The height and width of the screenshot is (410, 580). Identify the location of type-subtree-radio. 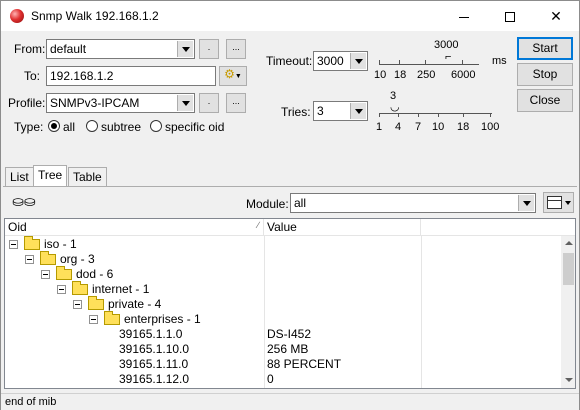
(92, 126).